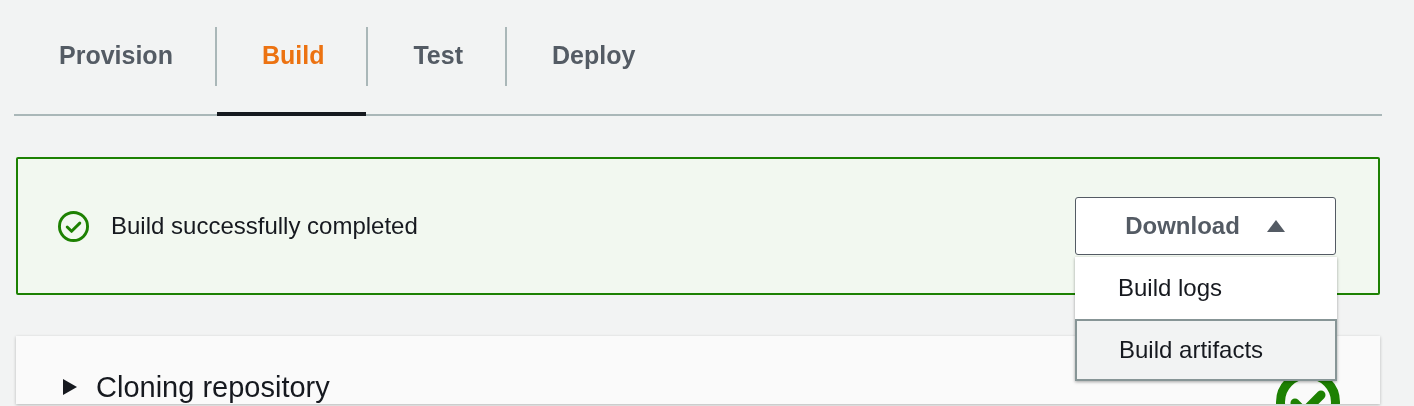 This screenshot has width=1414, height=406. What do you see at coordinates (213, 387) in the screenshot?
I see `step-title: Cloning repository` at bounding box center [213, 387].